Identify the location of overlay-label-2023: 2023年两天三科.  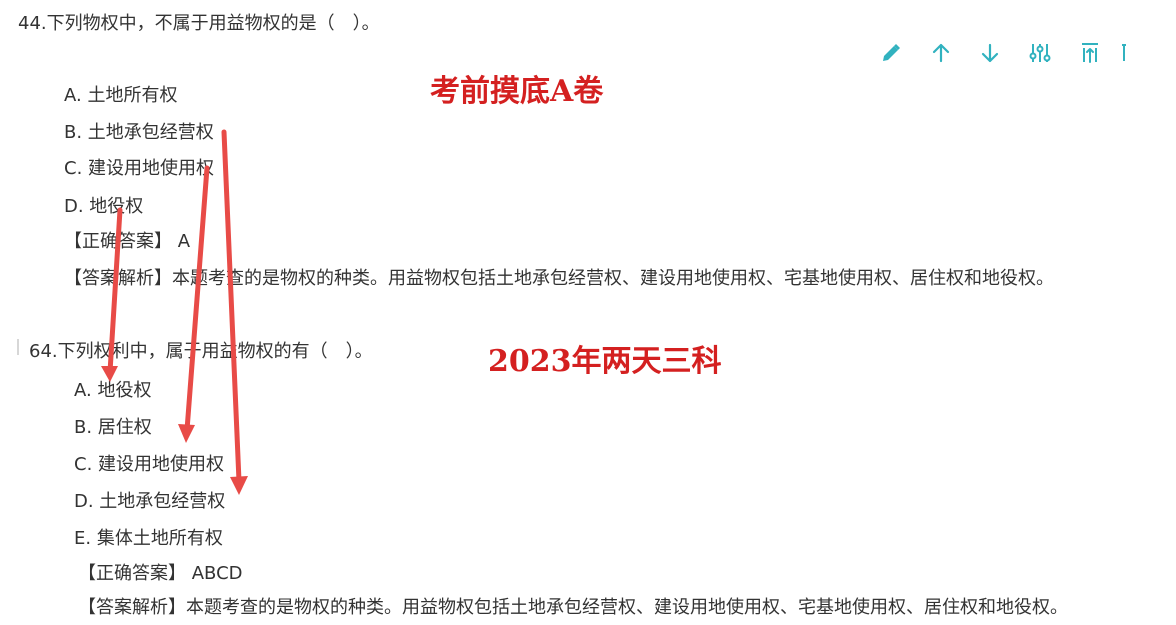
(605, 361).